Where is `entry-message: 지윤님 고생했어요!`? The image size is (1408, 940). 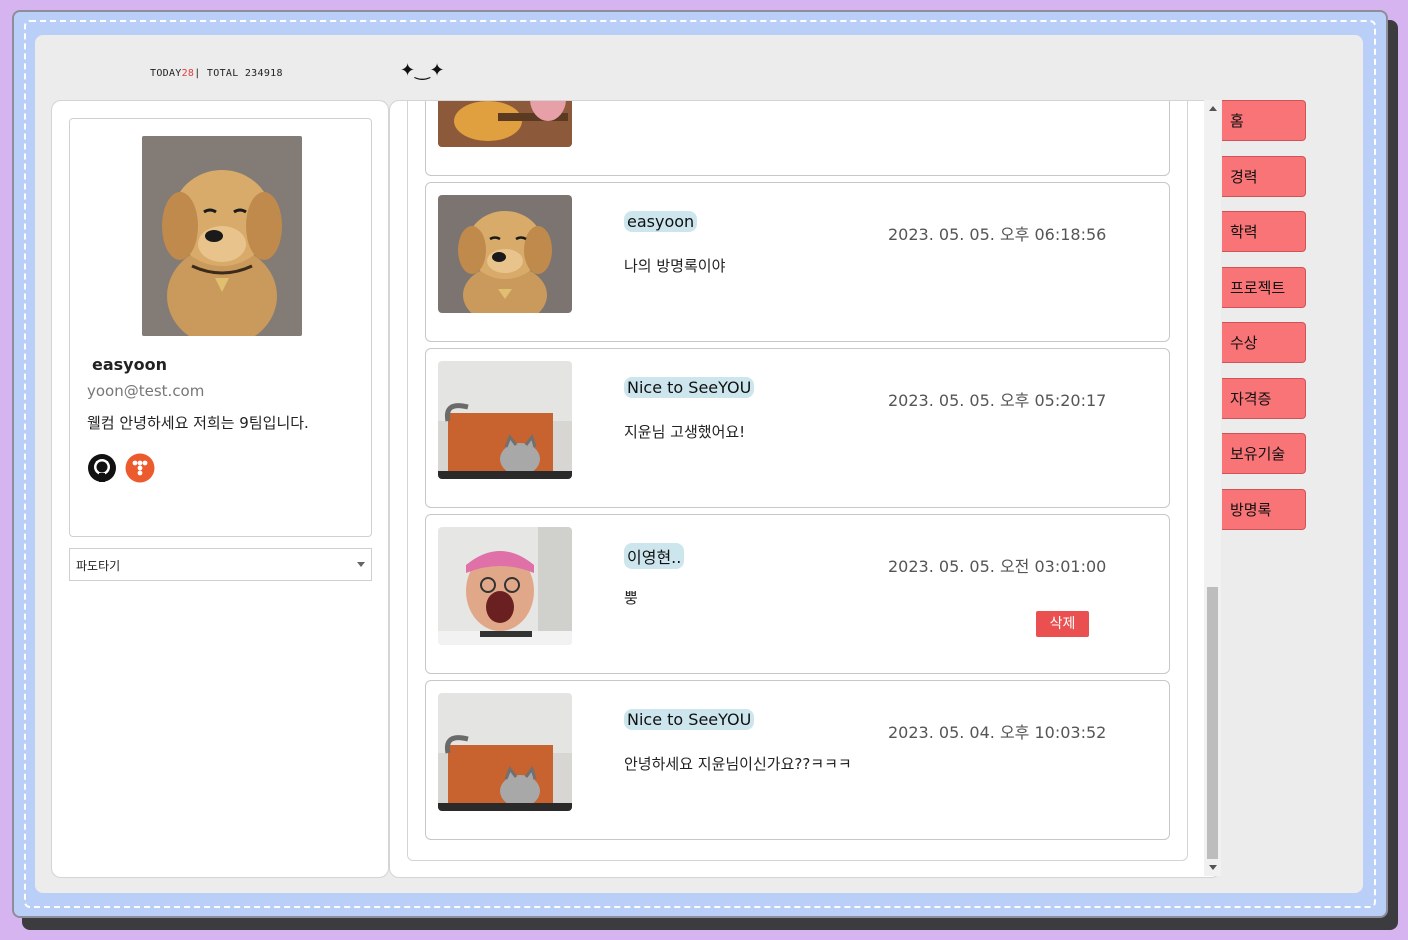
entry-message: 지윤님 고생했어요! is located at coordinates (685, 432).